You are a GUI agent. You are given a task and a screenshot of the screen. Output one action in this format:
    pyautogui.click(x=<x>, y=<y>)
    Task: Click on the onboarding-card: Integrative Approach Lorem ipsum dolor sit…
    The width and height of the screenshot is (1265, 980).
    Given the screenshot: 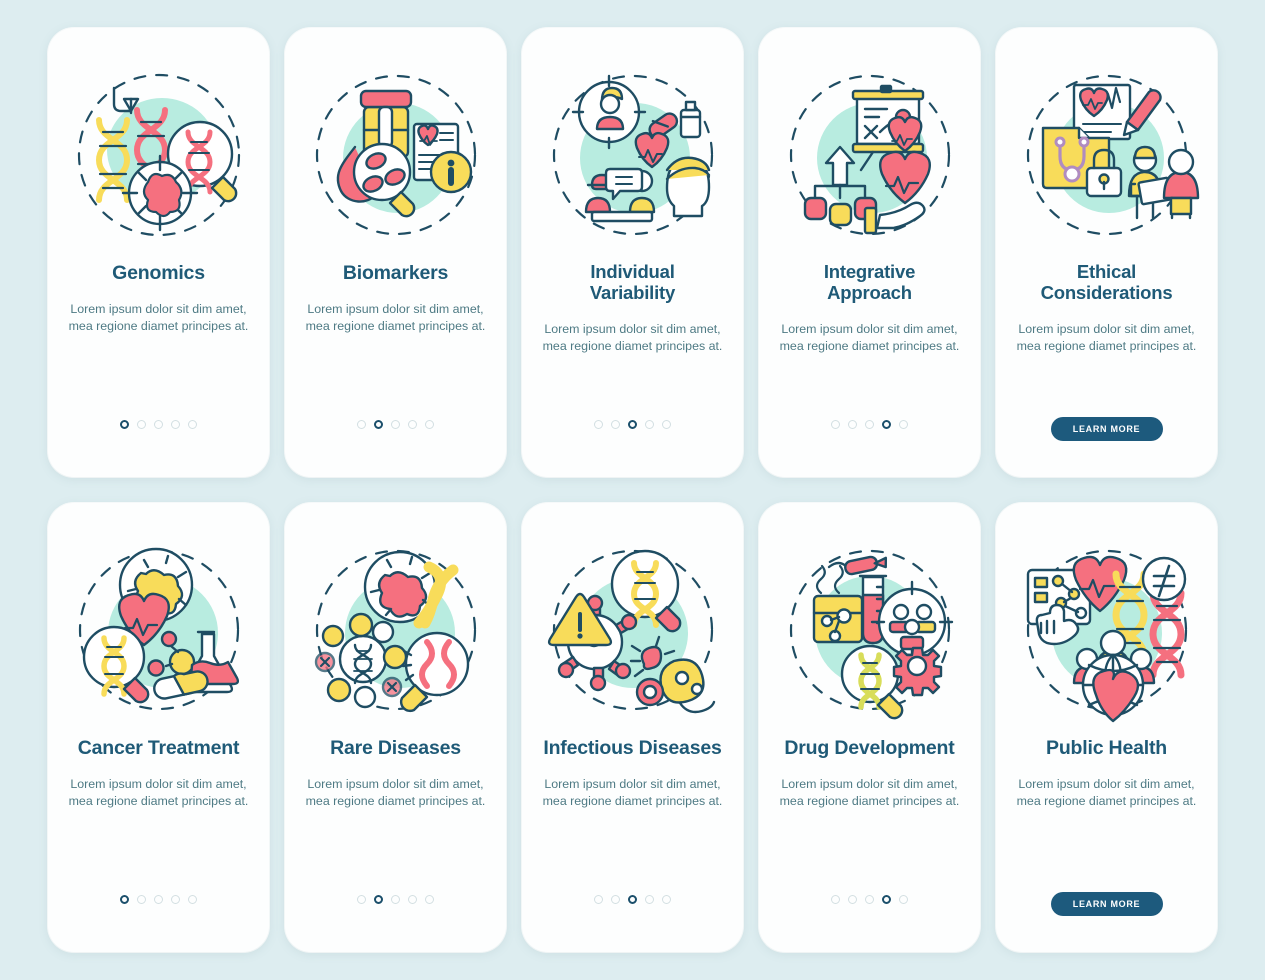 What is the action you would take?
    pyautogui.click(x=869, y=252)
    